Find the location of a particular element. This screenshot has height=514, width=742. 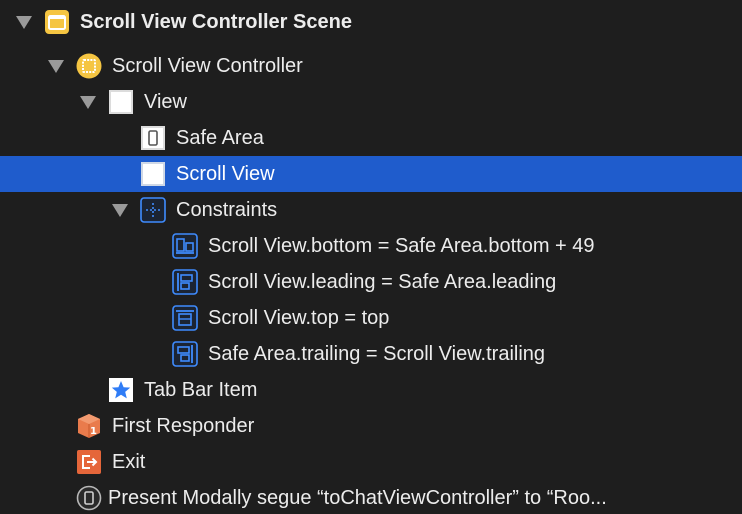

outline-row-scroll-view: Scroll View is located at coordinates (371, 174).